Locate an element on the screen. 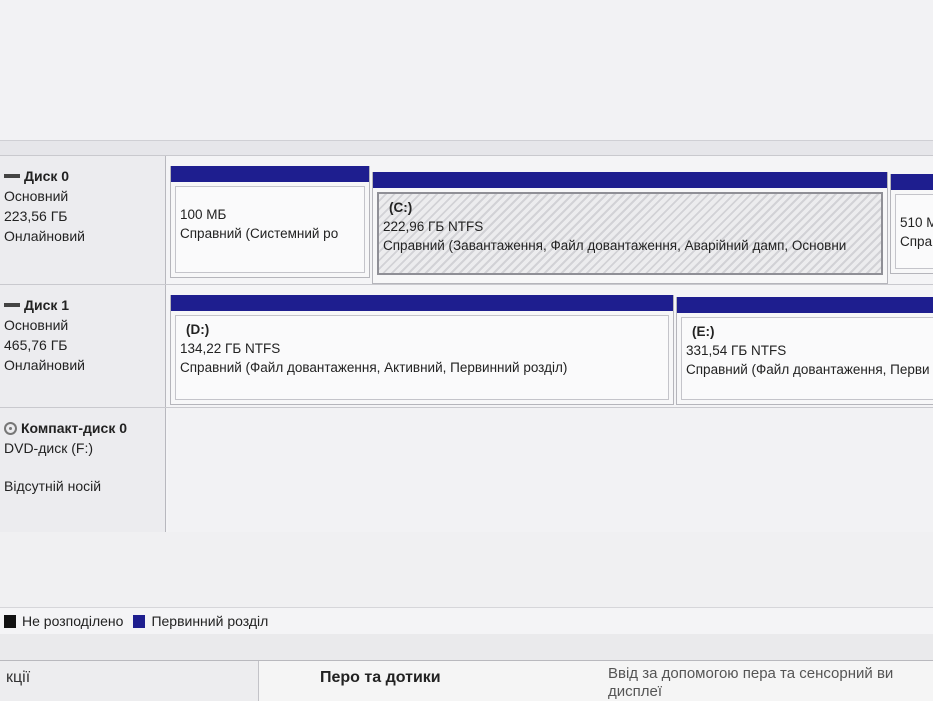 This screenshot has height=701, width=933. disk-size: 223,56 ГБ is located at coordinates (36, 216).